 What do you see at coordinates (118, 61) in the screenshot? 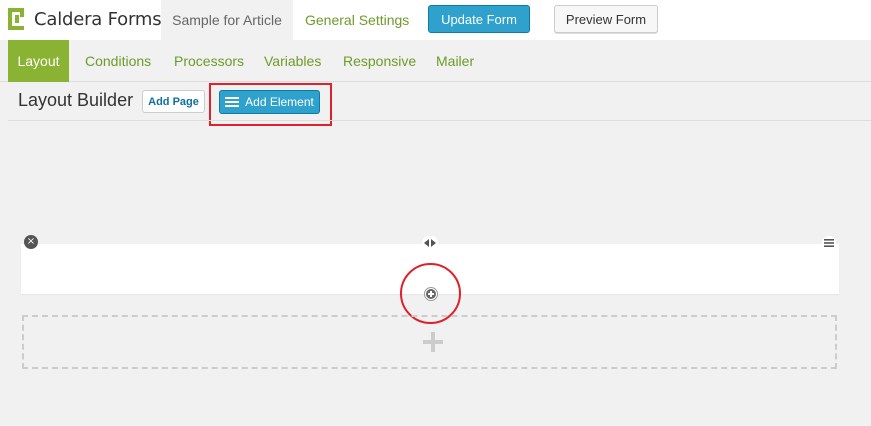
I see `tab-conditions: Conditions` at bounding box center [118, 61].